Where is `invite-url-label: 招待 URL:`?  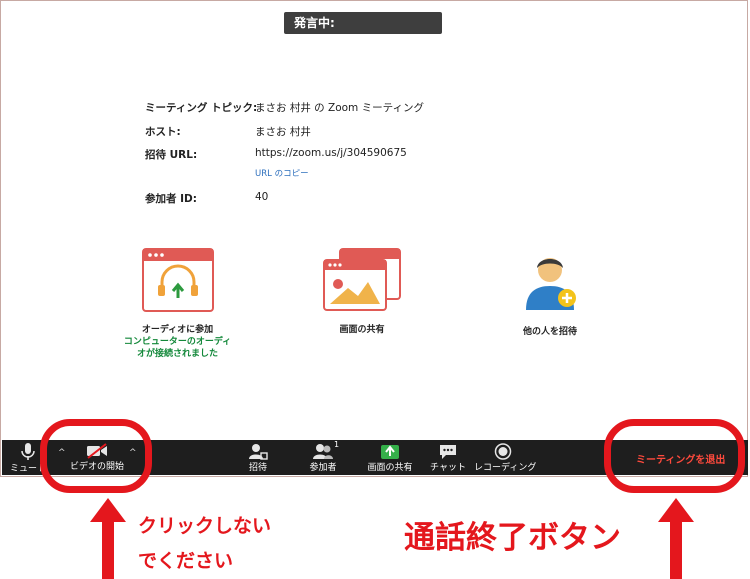
invite-url-label: 招待 URL: is located at coordinates (171, 155).